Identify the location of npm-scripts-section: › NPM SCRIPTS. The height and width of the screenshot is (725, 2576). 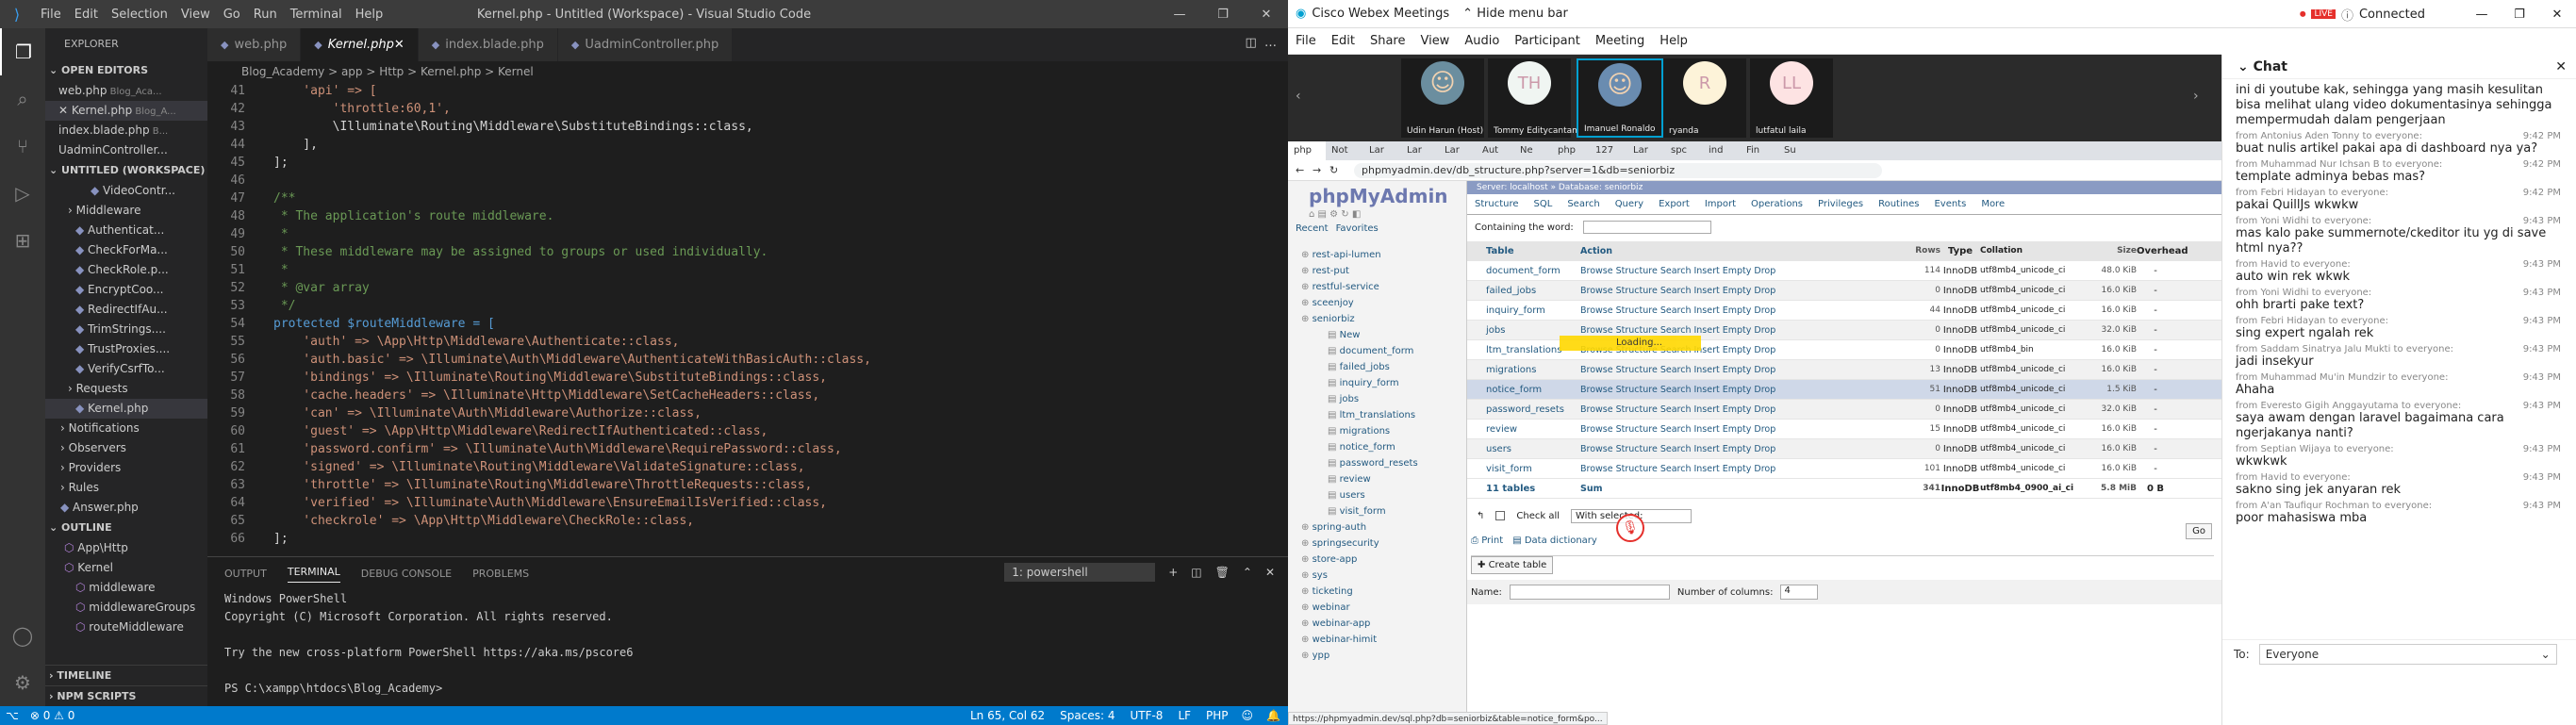
(126, 695).